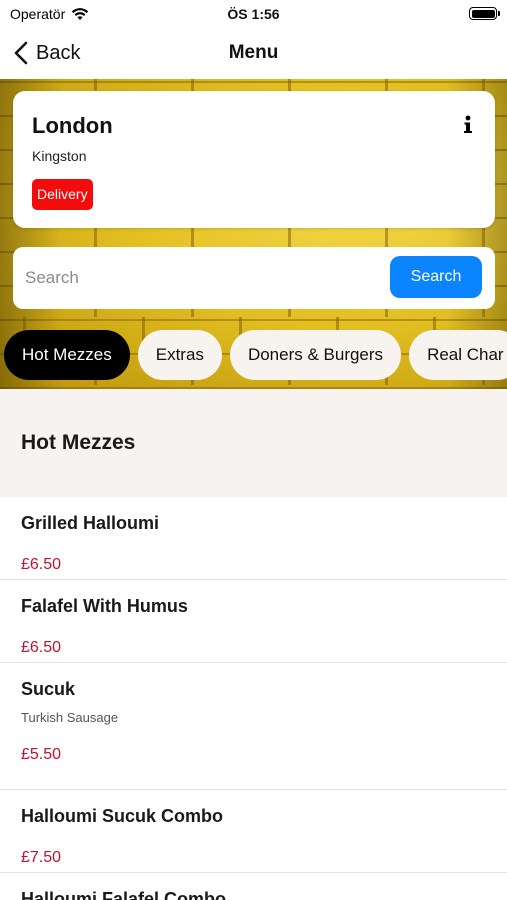 The width and height of the screenshot is (507, 900). What do you see at coordinates (179, 355) in the screenshot?
I see `category-chip-extras: Extras` at bounding box center [179, 355].